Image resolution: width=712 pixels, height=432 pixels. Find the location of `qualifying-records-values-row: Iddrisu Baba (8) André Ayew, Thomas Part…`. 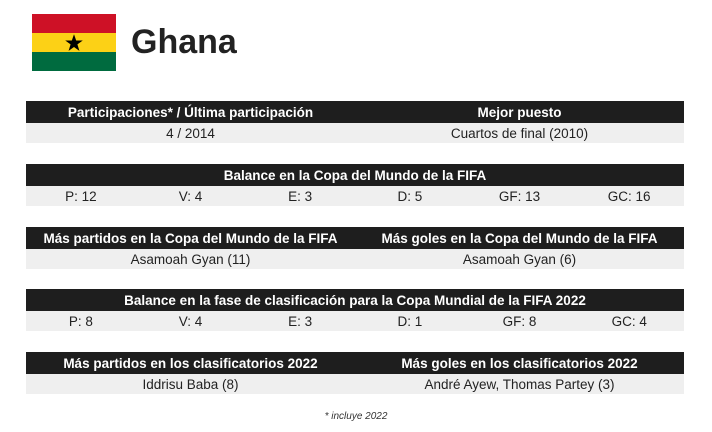

qualifying-records-values-row: Iddrisu Baba (8) André Ayew, Thomas Part… is located at coordinates (355, 384).